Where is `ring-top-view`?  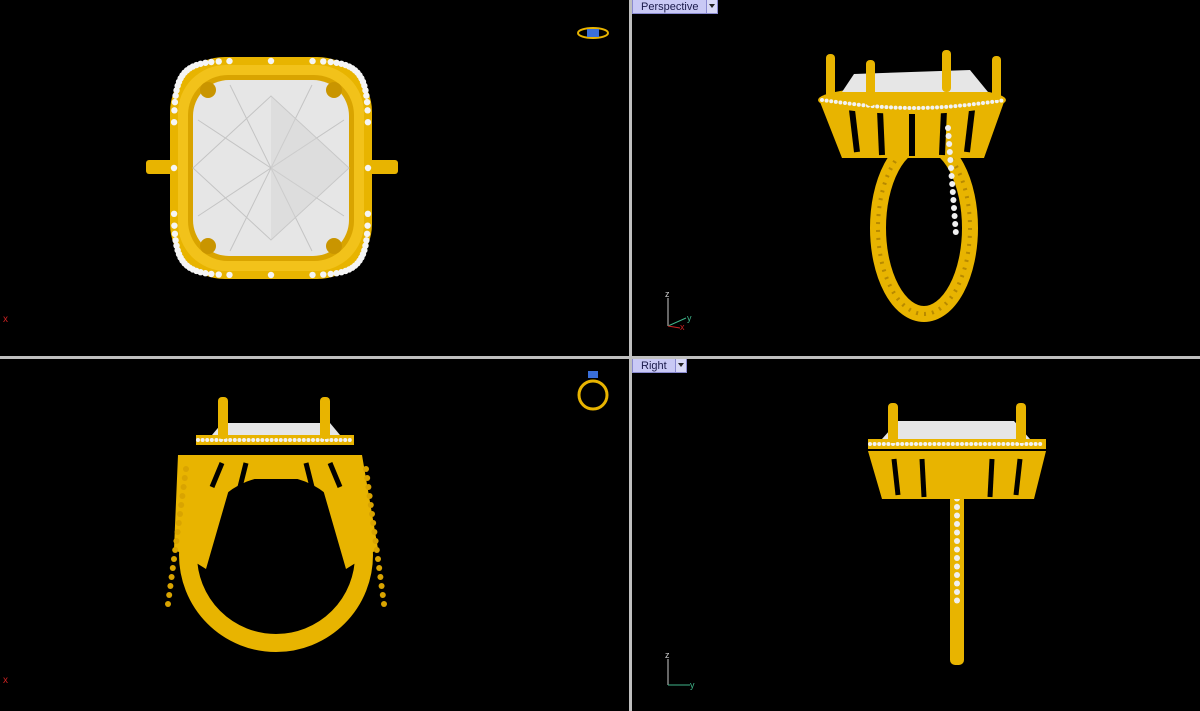 ring-top-view is located at coordinates (272, 168).